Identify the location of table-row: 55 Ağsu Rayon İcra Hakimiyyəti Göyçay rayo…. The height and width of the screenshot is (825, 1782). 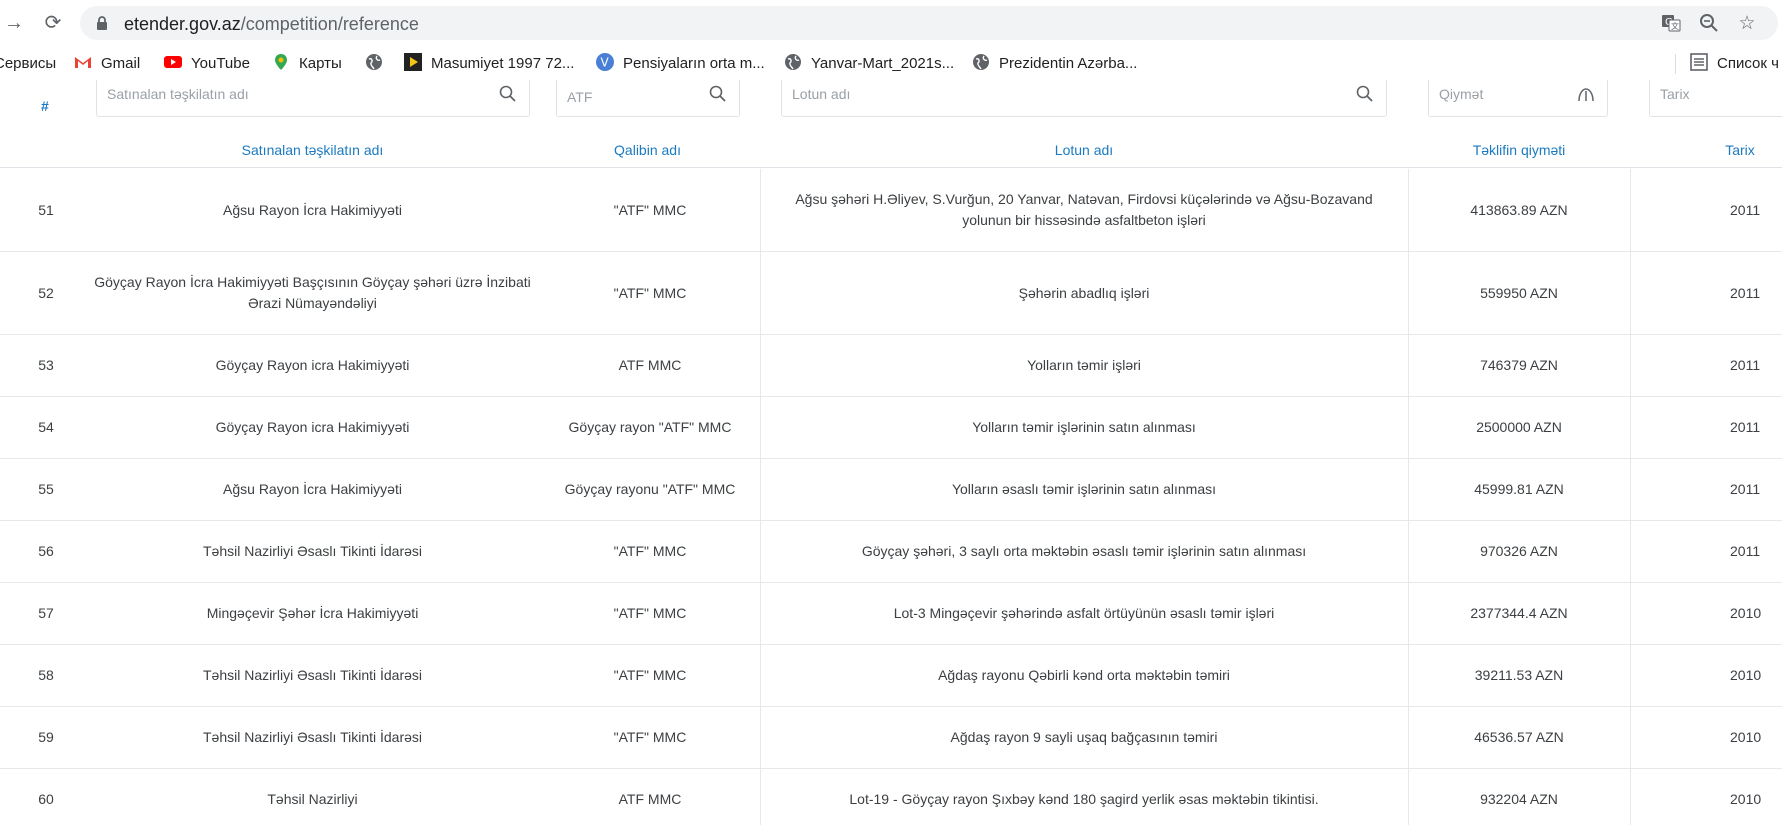
(891, 490).